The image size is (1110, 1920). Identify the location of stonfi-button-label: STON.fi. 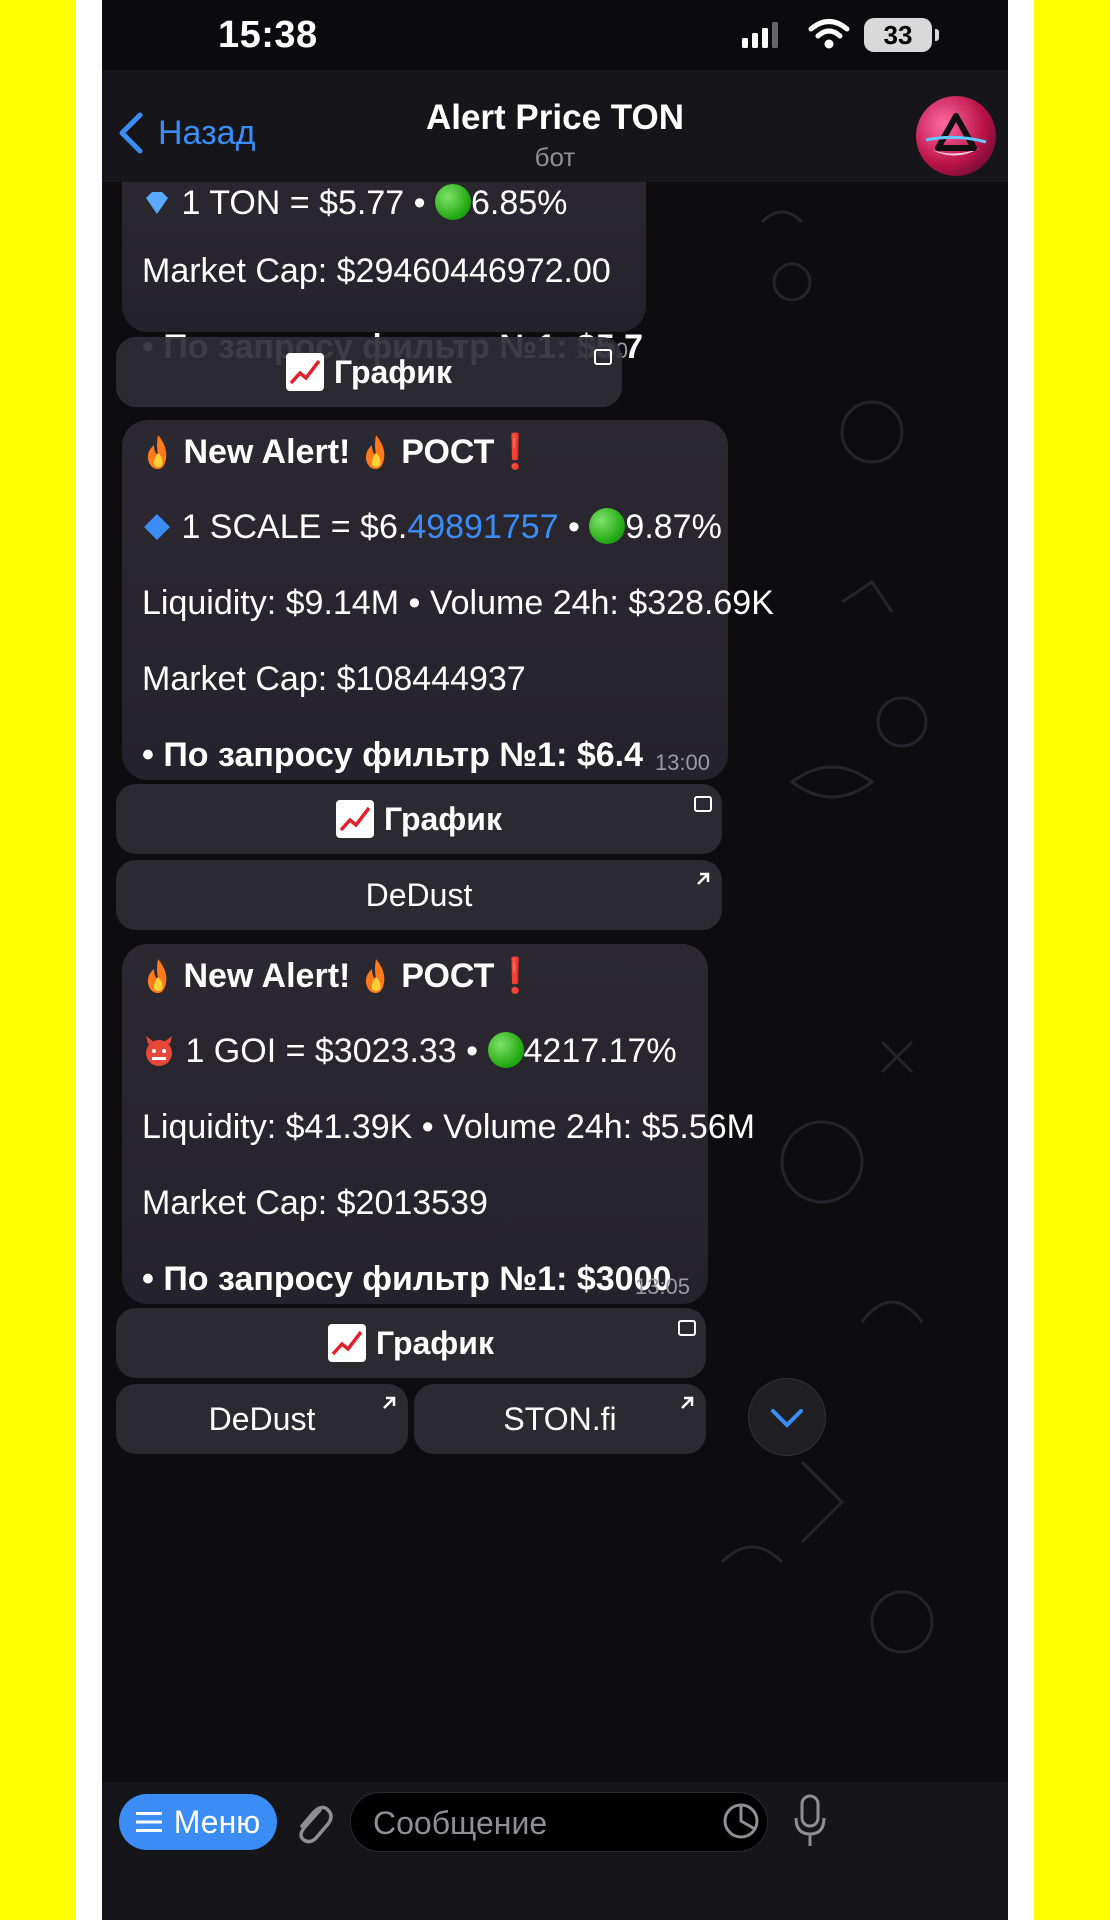
(560, 1418).